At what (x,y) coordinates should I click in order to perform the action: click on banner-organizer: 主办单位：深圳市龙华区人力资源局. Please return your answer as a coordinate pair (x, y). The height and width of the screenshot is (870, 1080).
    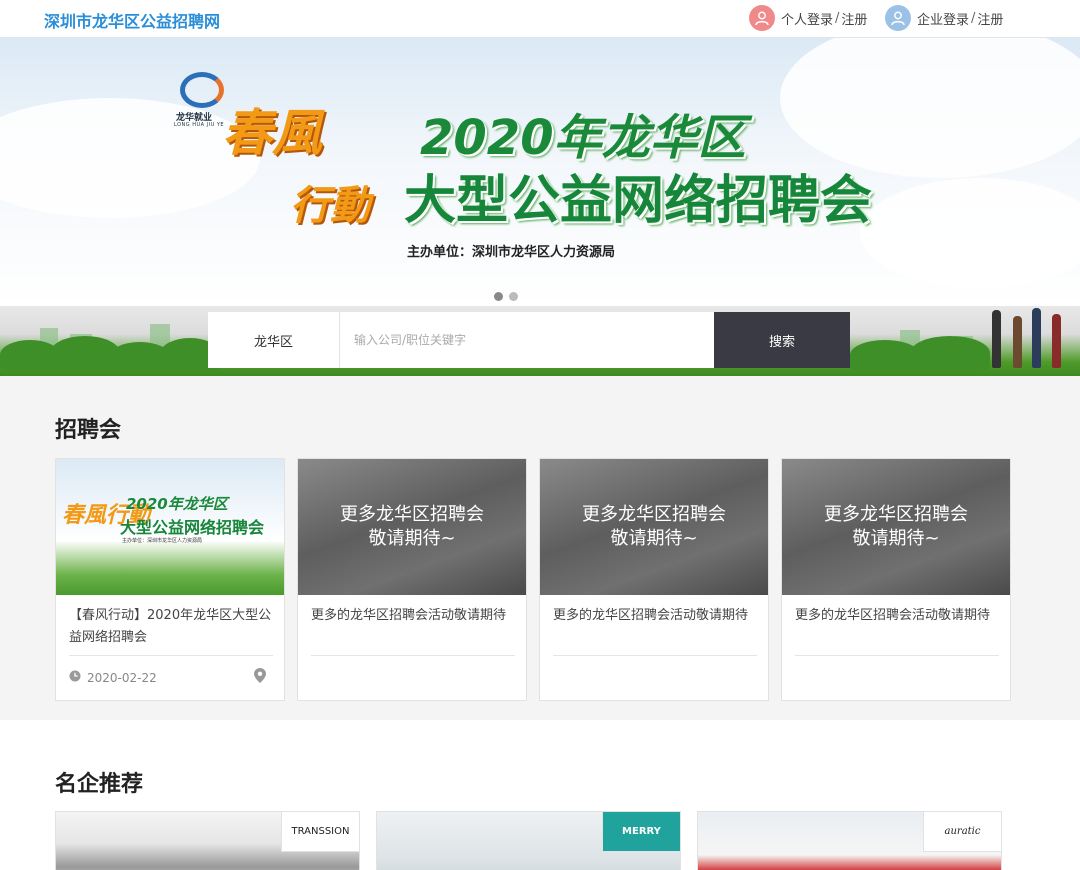
    Looking at the image, I should click on (511, 252).